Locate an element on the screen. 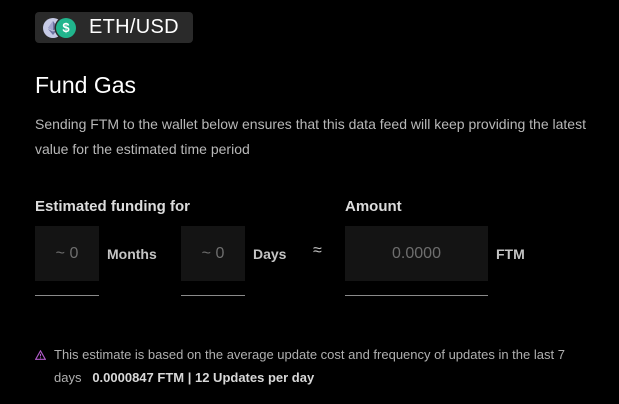 This screenshot has height=404, width=619. months-input-underline is located at coordinates (67, 295).